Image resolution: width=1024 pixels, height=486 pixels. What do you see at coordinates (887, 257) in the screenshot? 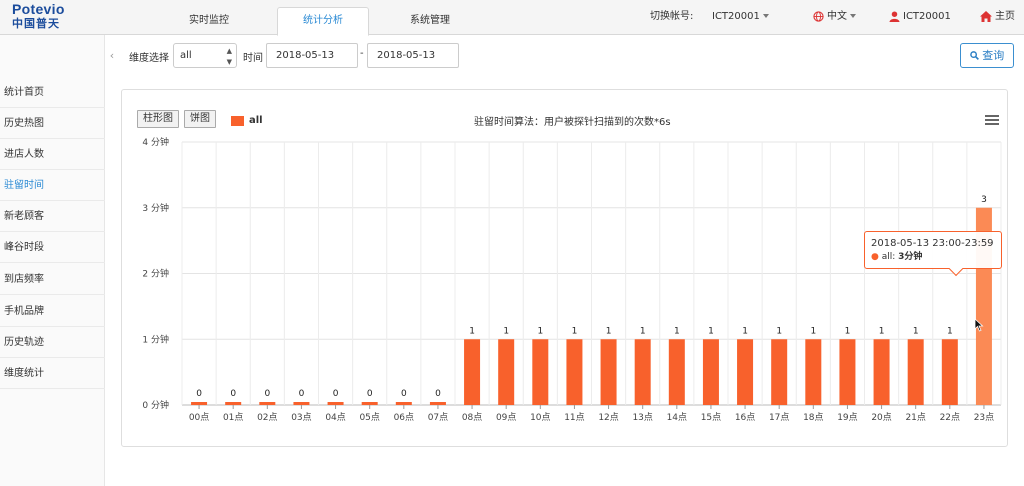
I see `tooltip-series-name: all` at bounding box center [887, 257].